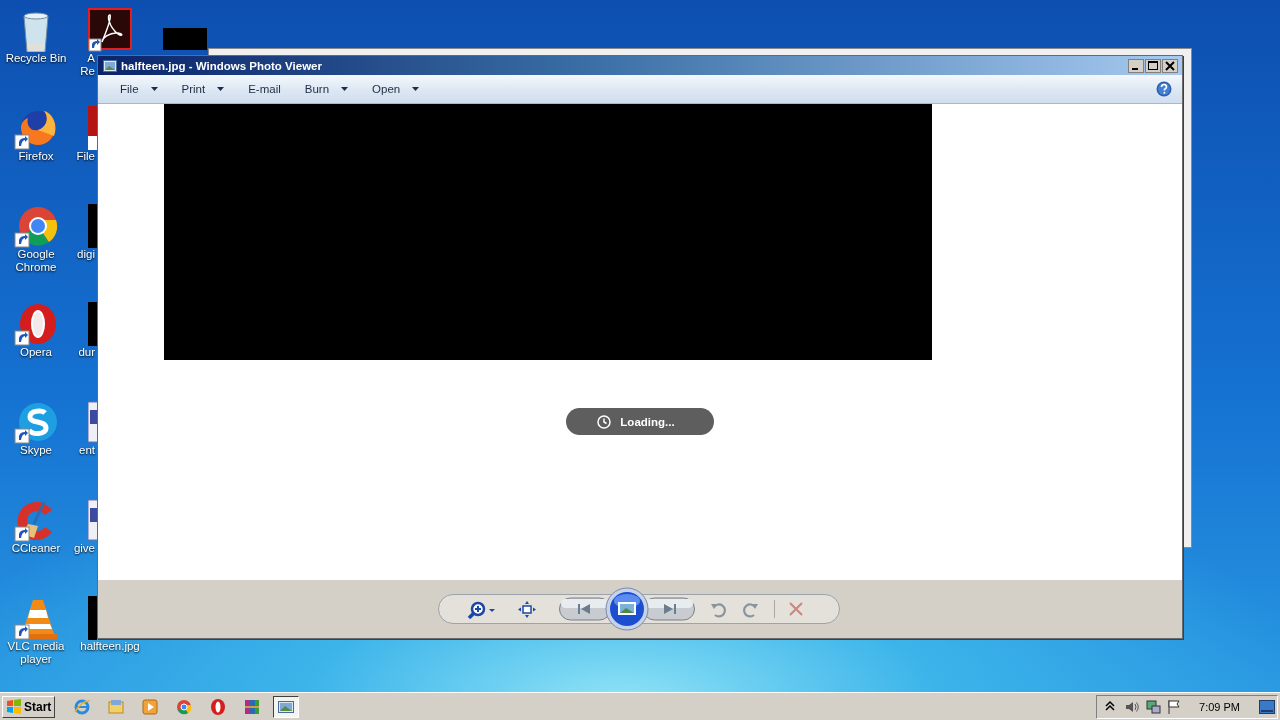 The width and height of the screenshot is (1280, 720). What do you see at coordinates (1219, 706) in the screenshot?
I see `clock-text: 7:09 PM` at bounding box center [1219, 706].